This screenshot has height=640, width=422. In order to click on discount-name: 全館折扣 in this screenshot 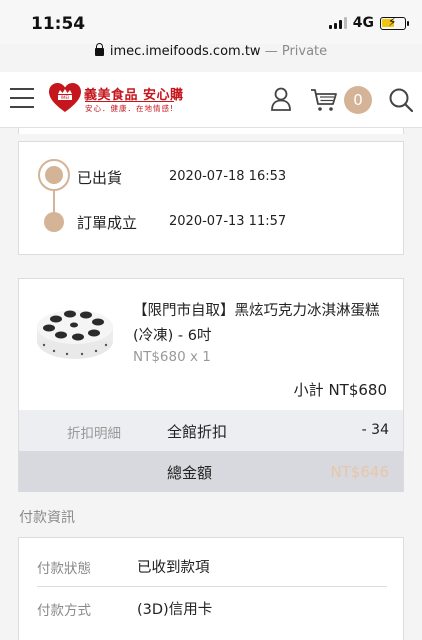, I will do `click(197, 432)`.